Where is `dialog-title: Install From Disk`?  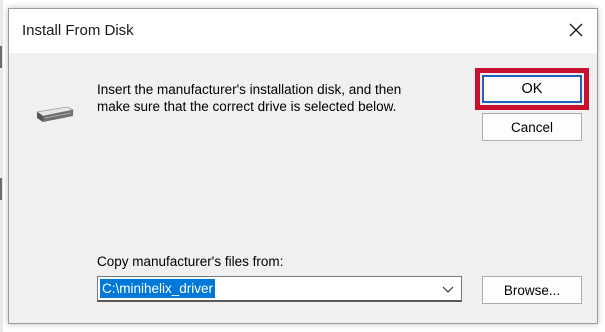 dialog-title: Install From Disk is located at coordinates (78, 30).